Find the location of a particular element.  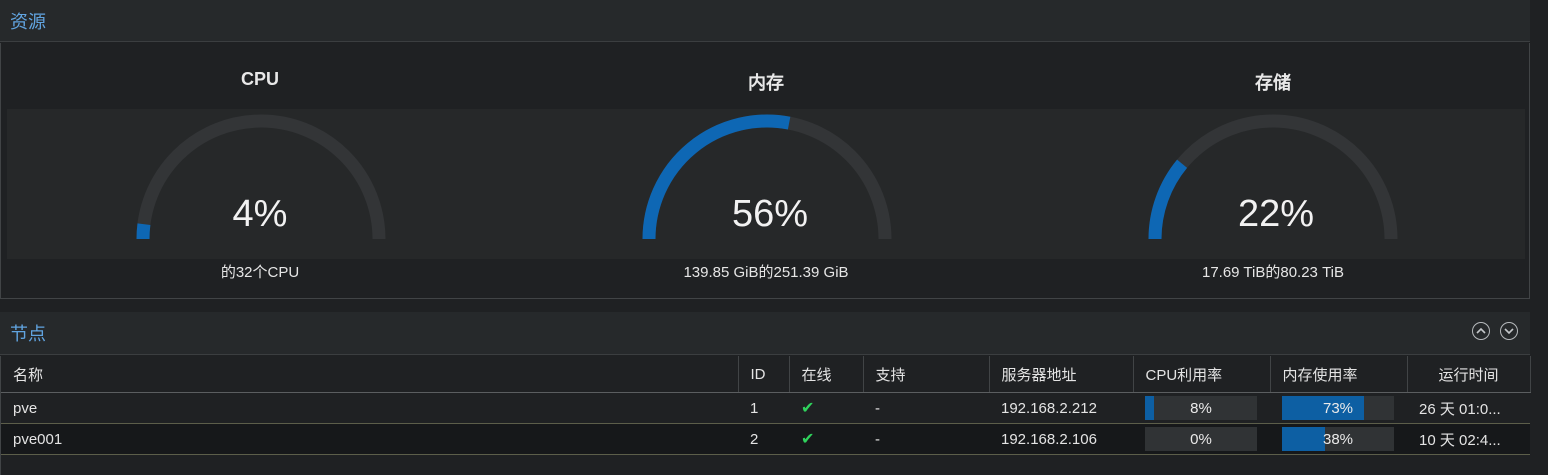

memory-gauge-value: 56% is located at coordinates (770, 214).